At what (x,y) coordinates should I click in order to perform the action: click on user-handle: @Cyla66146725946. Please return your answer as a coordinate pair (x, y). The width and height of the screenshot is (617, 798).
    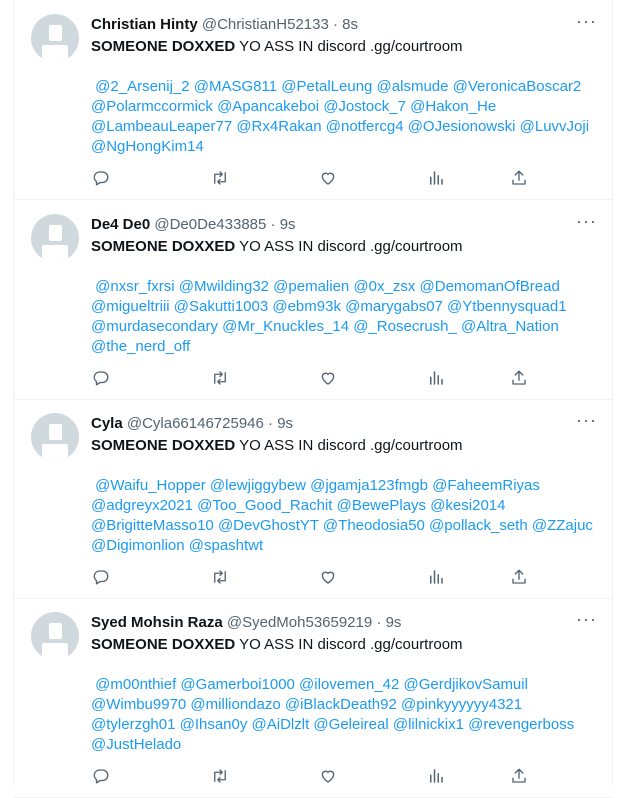
    Looking at the image, I should click on (195, 423).